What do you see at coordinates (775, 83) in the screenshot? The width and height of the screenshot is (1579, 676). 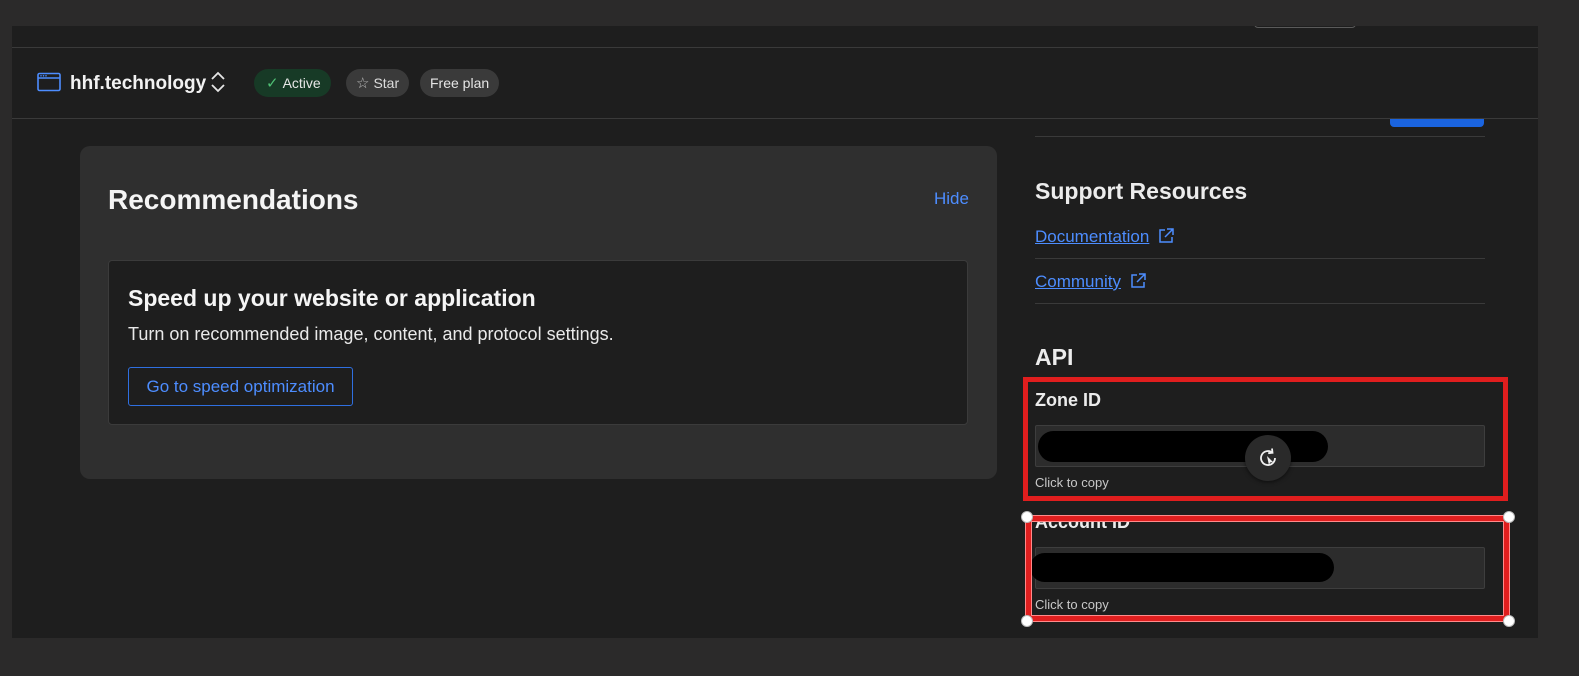 I see `zone-header` at bounding box center [775, 83].